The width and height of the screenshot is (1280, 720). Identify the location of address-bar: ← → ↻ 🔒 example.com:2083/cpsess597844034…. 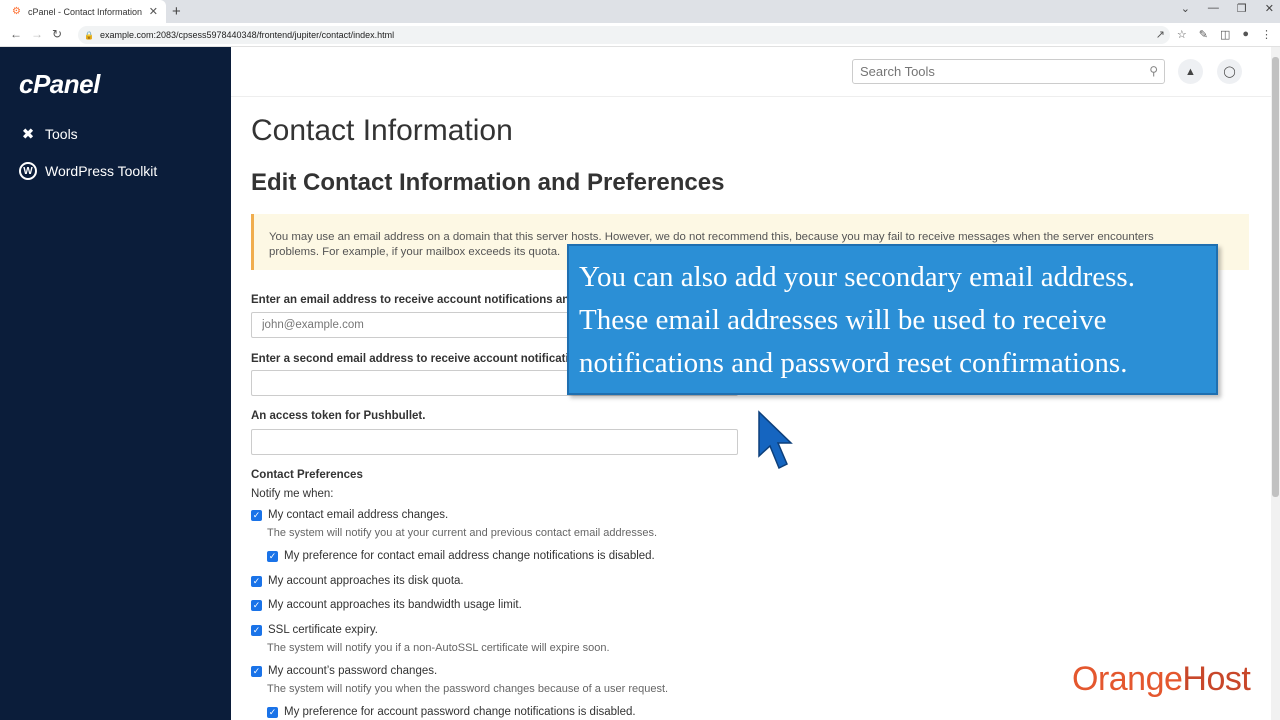
(640, 35).